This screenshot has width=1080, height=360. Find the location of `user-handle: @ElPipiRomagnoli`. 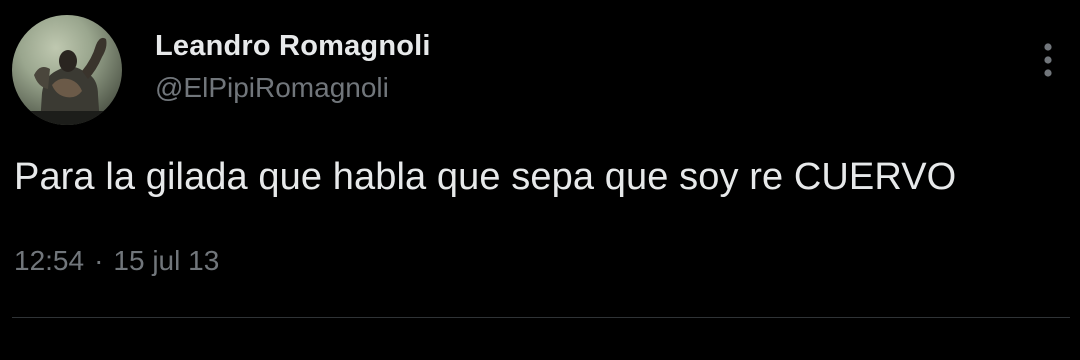

user-handle: @ElPipiRomagnoli is located at coordinates (272, 88).